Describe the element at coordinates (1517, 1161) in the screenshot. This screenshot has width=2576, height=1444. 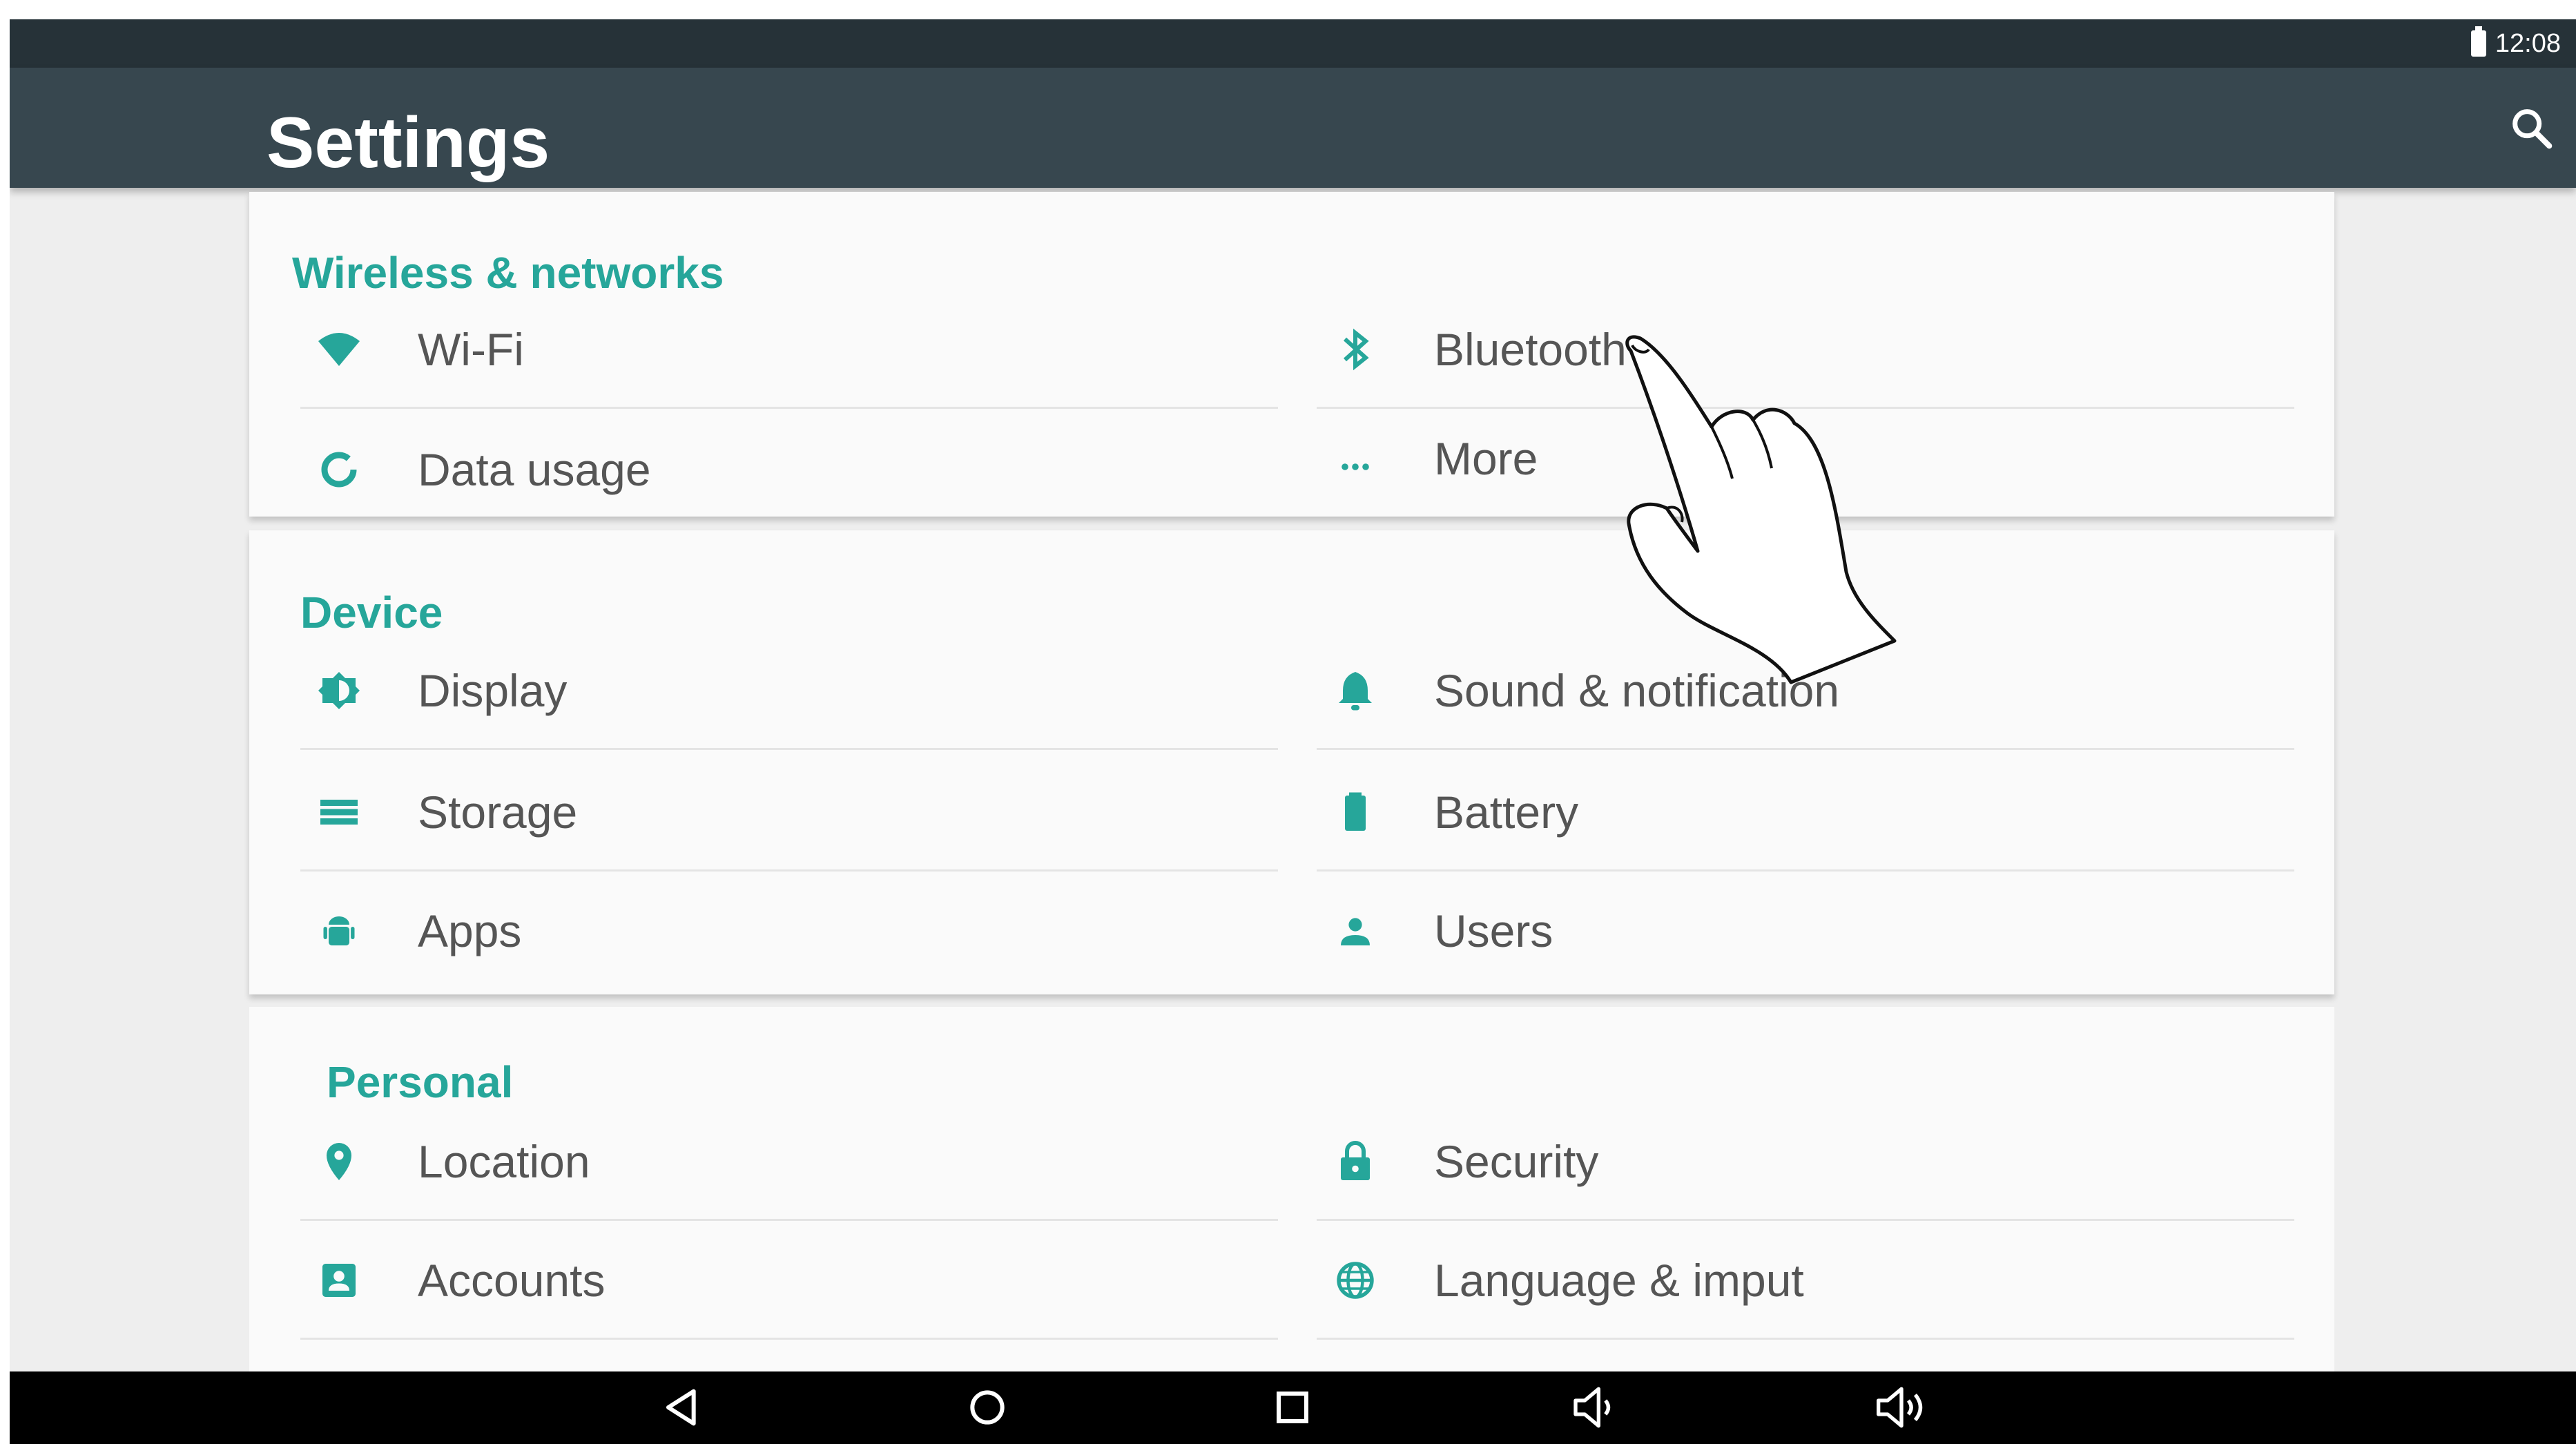
I see `setting-label: Security` at that location.